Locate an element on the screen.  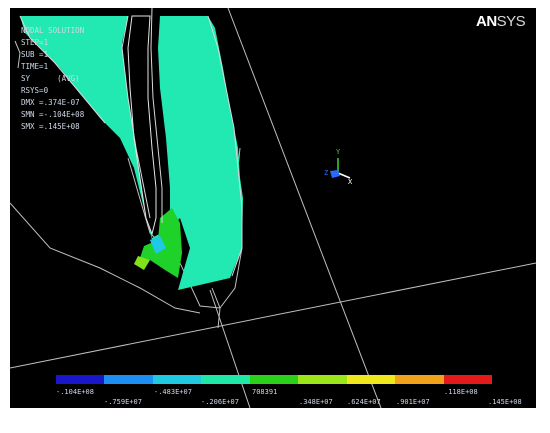
info-line: STEP=1 is located at coordinates (35, 42).